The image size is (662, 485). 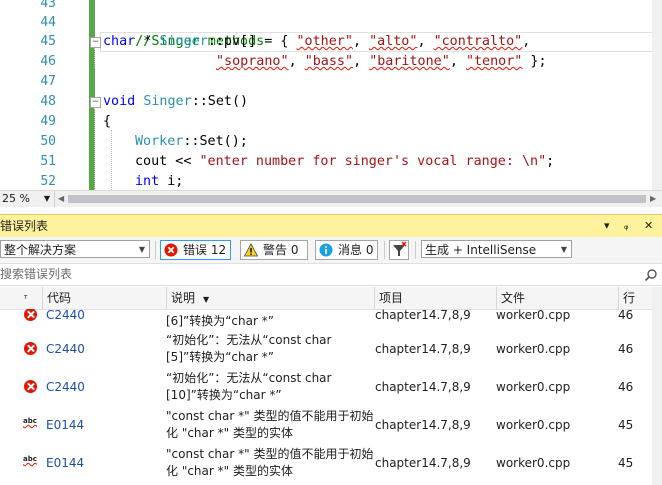 I want to click on editor-status-bar: 25 % ▼ ◀ ▶, so click(x=331, y=198).